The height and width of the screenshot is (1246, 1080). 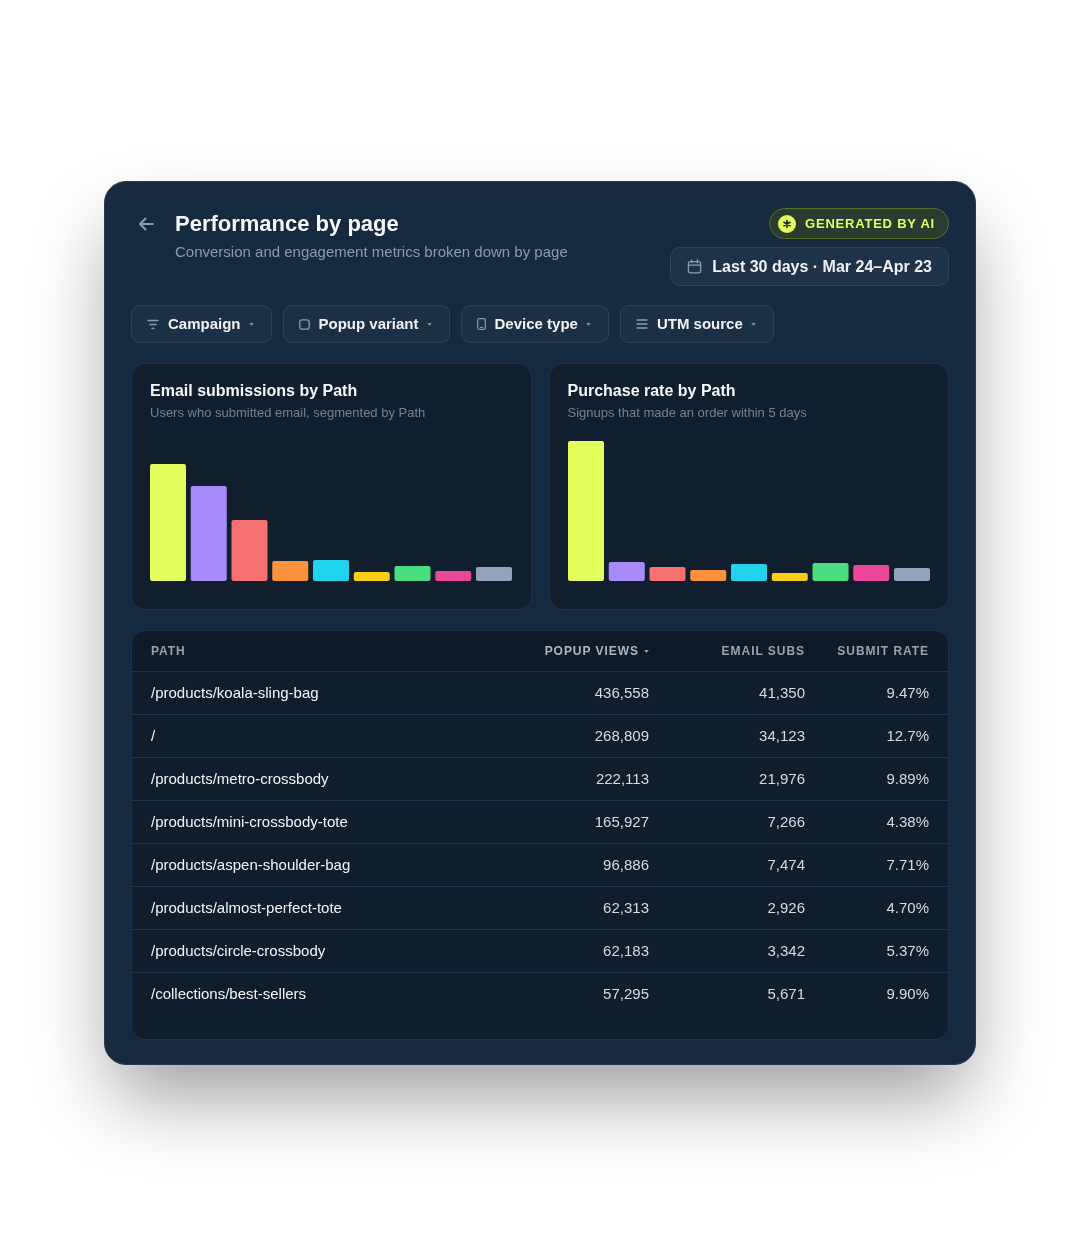 What do you see at coordinates (883, 651) in the screenshot?
I see `column-header: SUBMIT RATE` at bounding box center [883, 651].